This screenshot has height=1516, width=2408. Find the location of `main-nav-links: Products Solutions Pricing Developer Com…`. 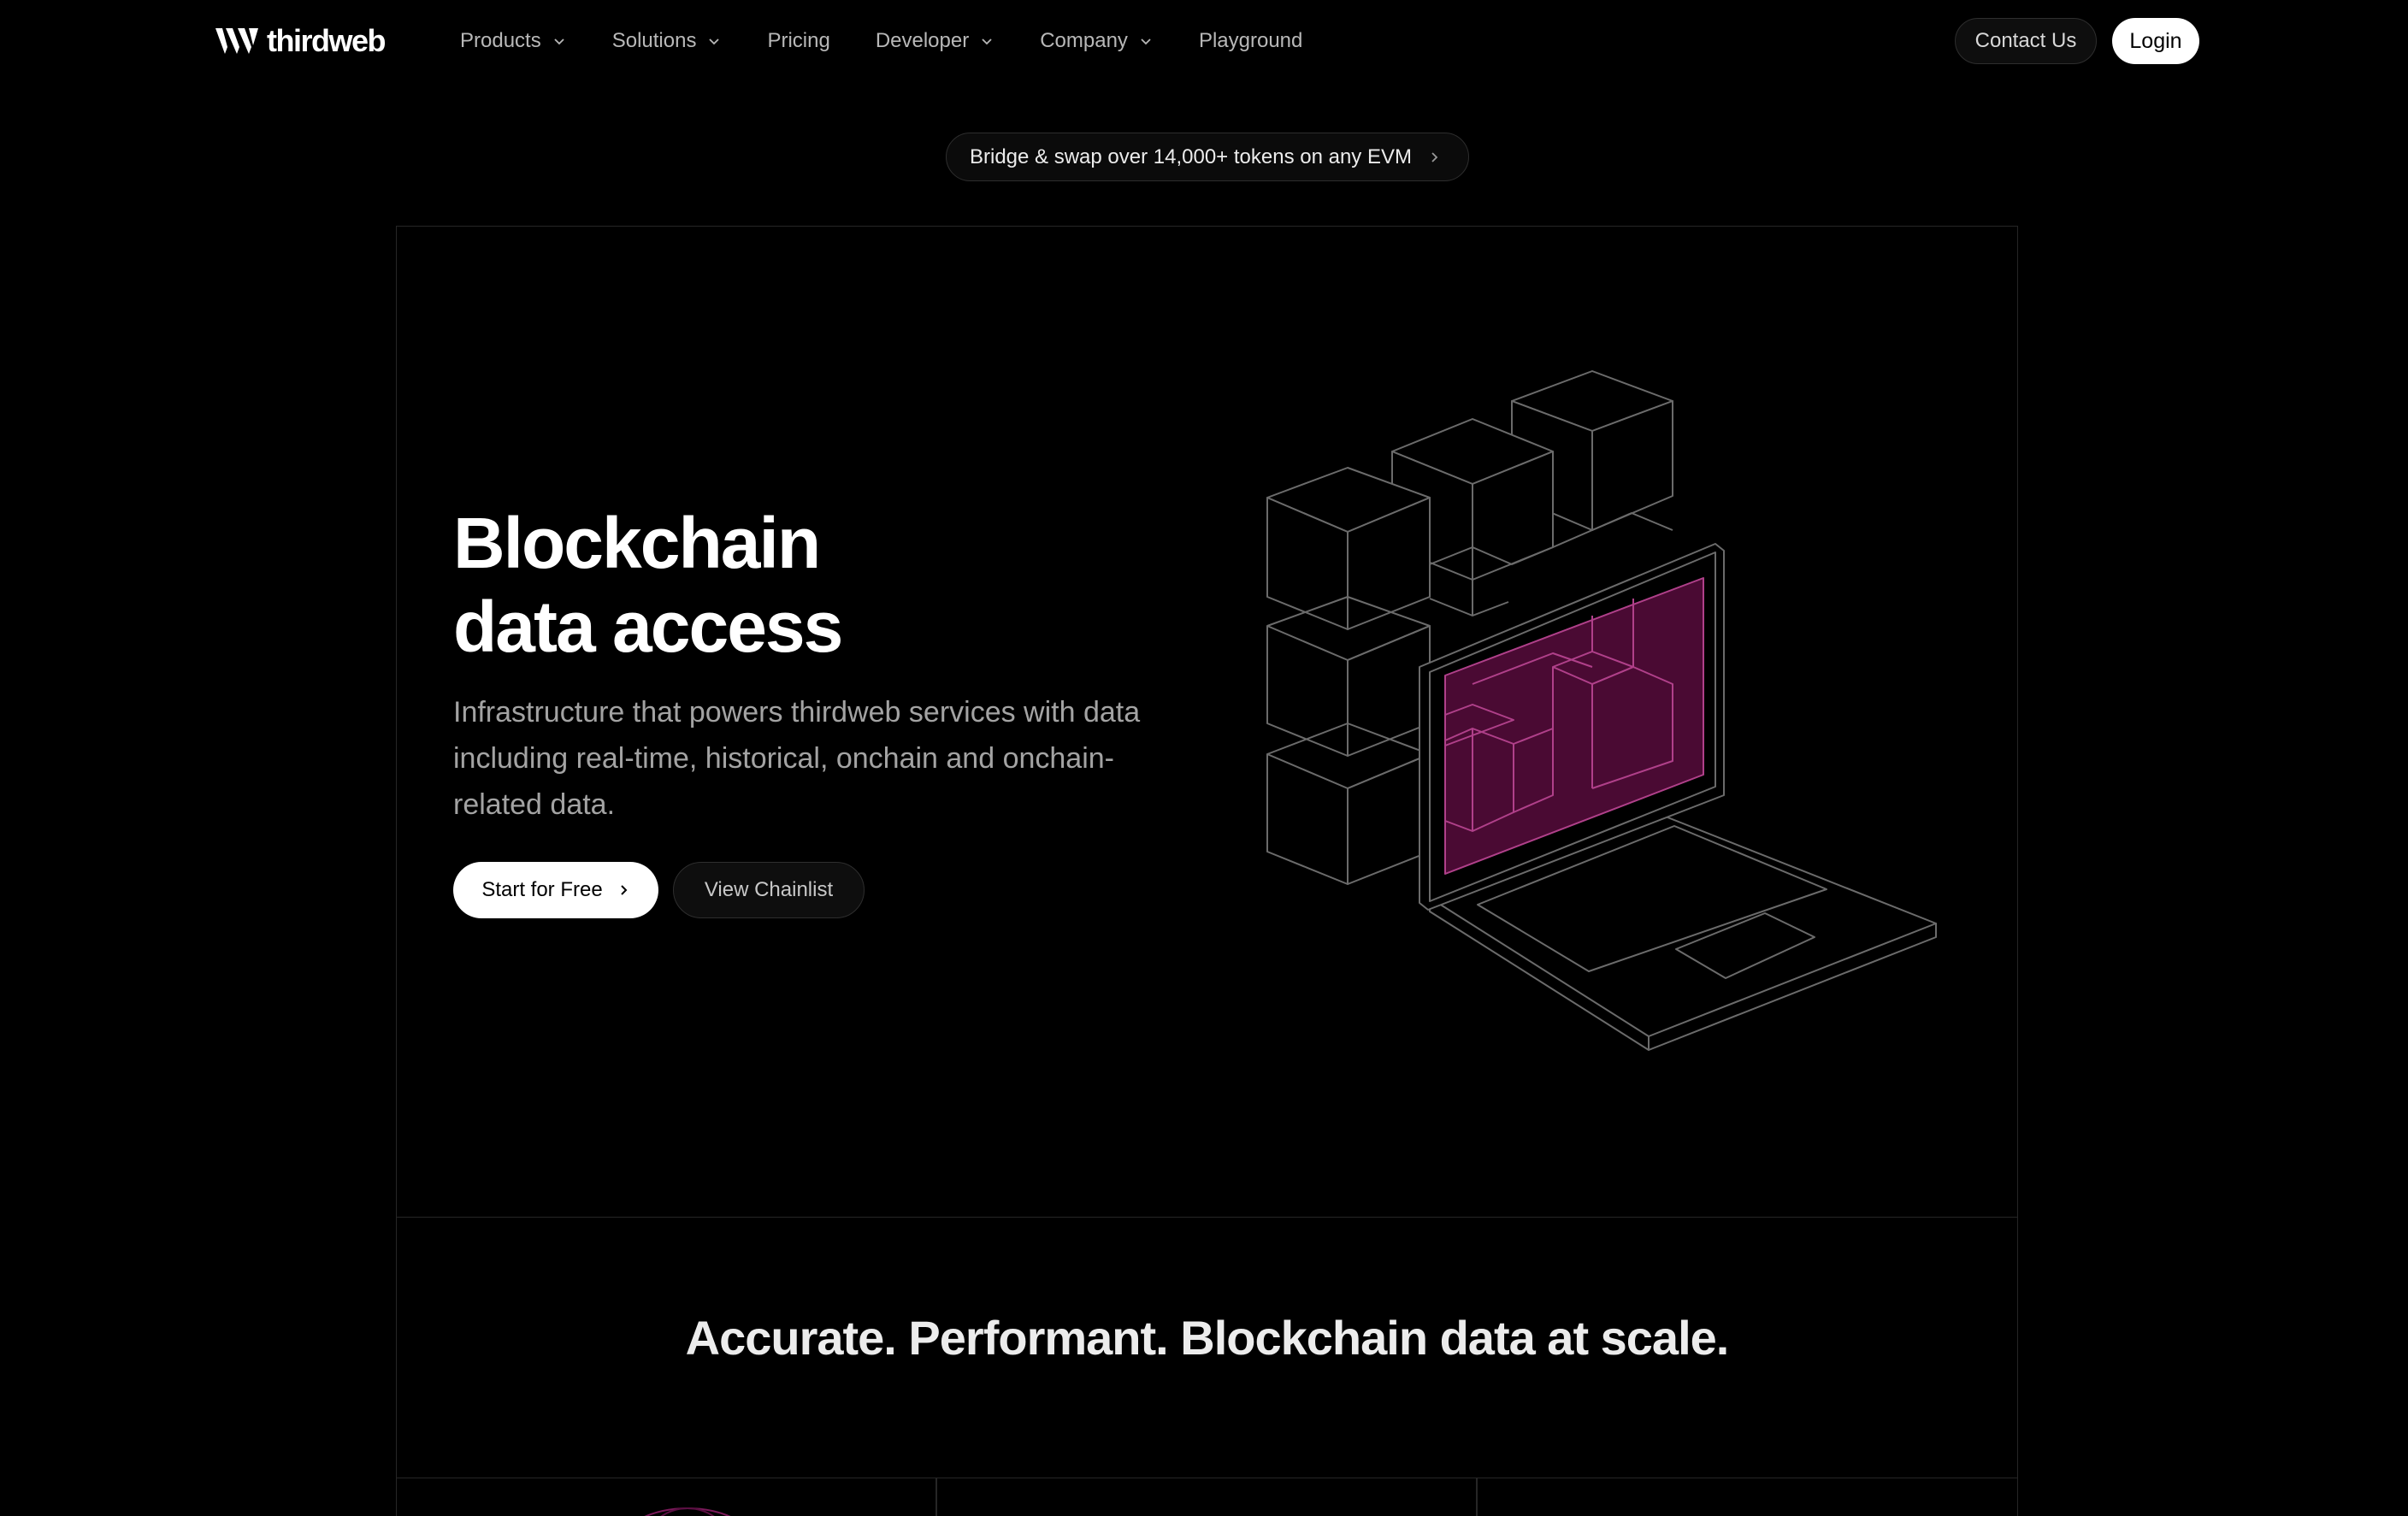

main-nav-links: Products Solutions Pricing Developer Com… is located at coordinates (904, 41).